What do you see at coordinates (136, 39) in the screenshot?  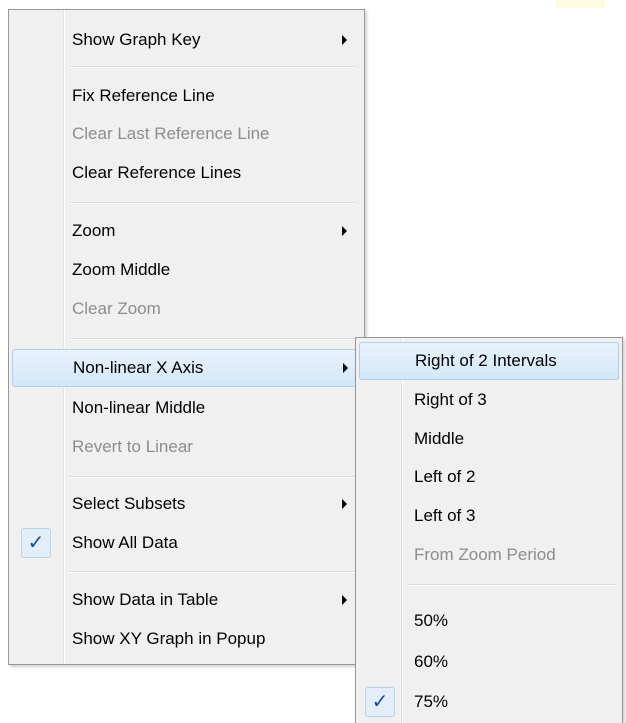 I see `menu-item-label: Show Graph Key` at bounding box center [136, 39].